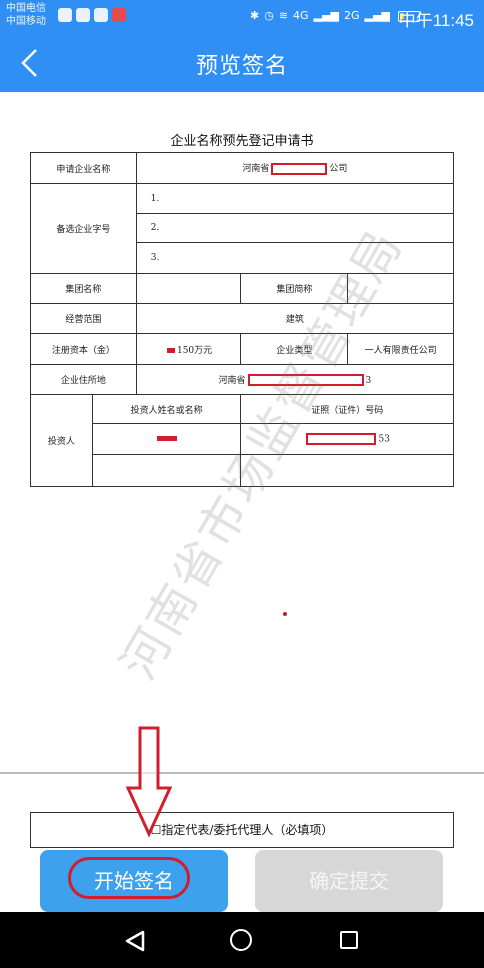 This screenshot has width=484, height=968. What do you see at coordinates (242, 17) in the screenshot?
I see `status-bar: 中国电信 中国移动 ✱ ◷ ≋ 4G ▂▄▆ 2G ▂▄▆ 中午11:45` at bounding box center [242, 17].